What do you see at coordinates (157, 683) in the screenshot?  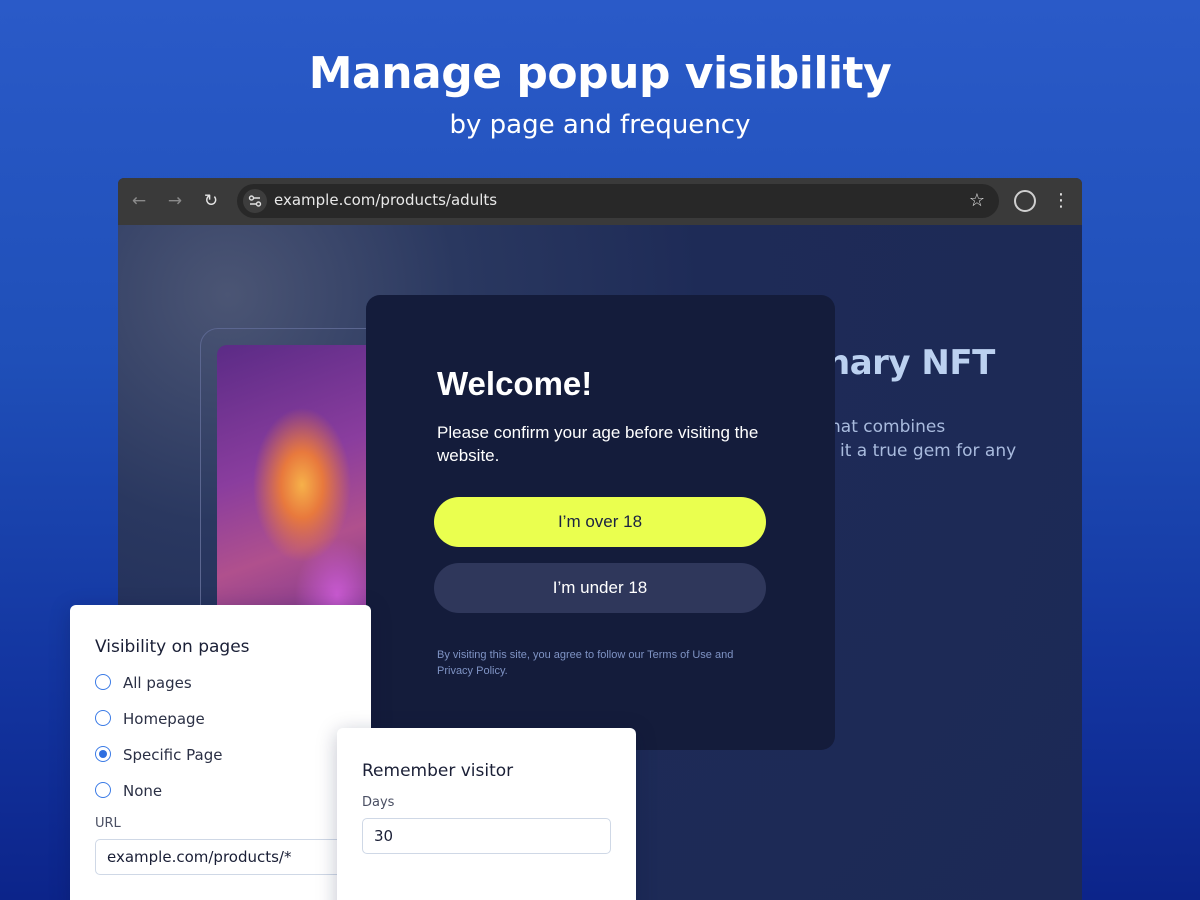 I see `radio-label: All pages` at bounding box center [157, 683].